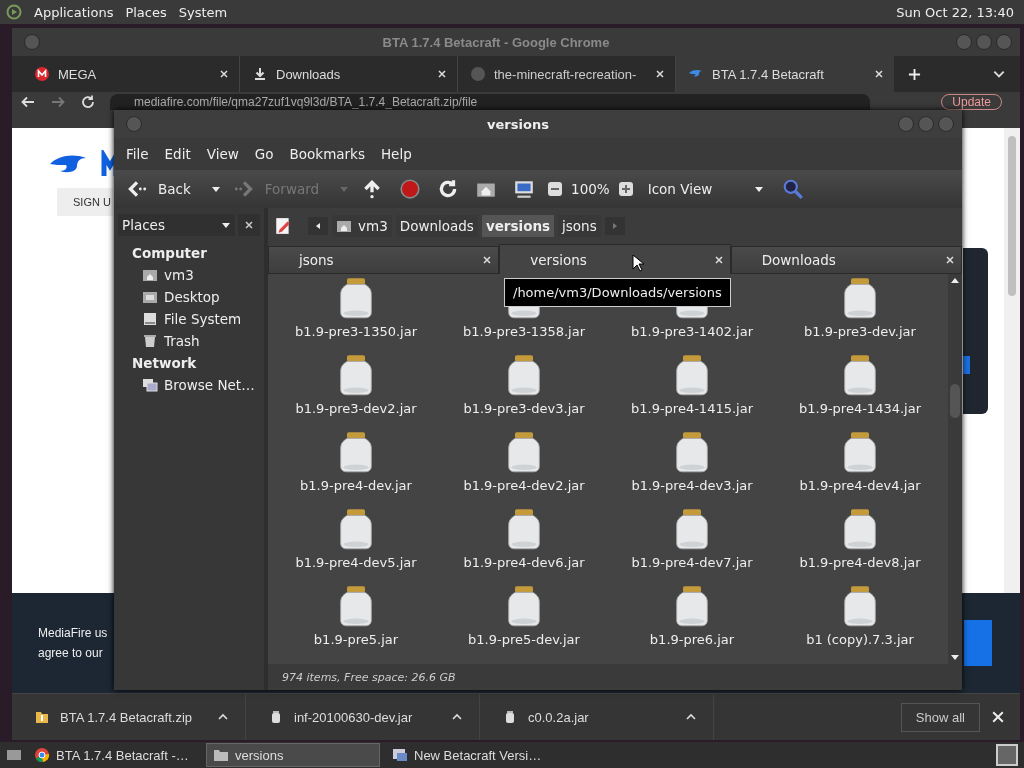 Image resolution: width=1024 pixels, height=768 pixels. Describe the element at coordinates (955, 658) in the screenshot. I see `scroll-down-icon` at that location.